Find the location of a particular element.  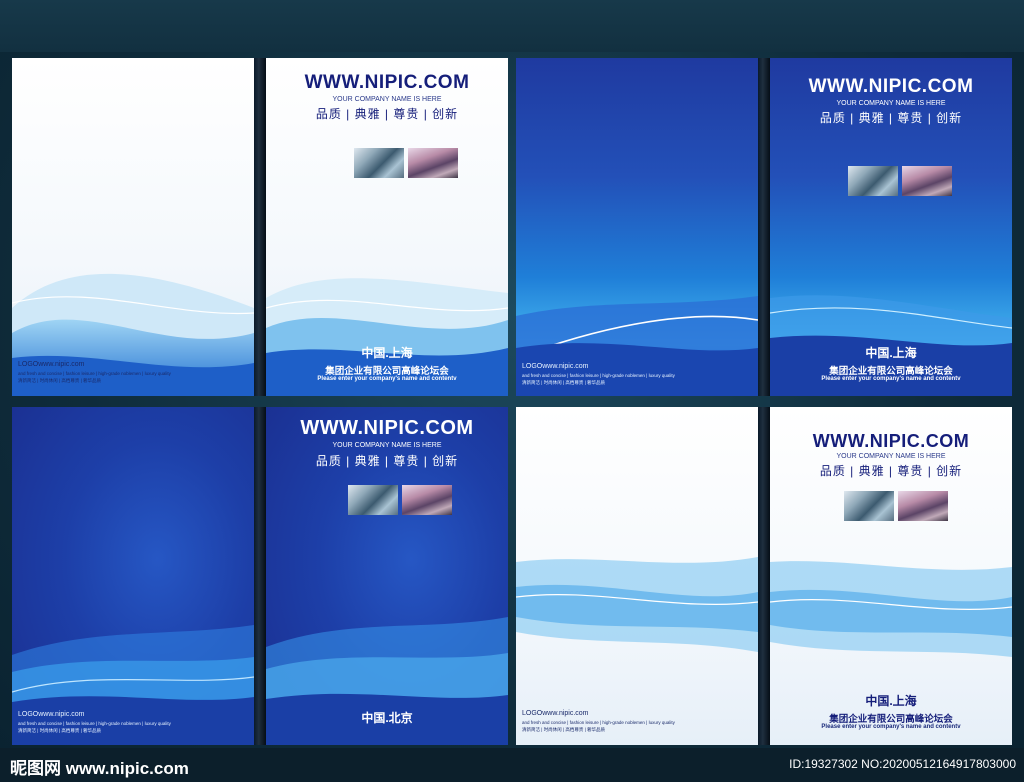

watermark-id: ID:19327302 NO:20200512164917803000 is located at coordinates (902, 764).